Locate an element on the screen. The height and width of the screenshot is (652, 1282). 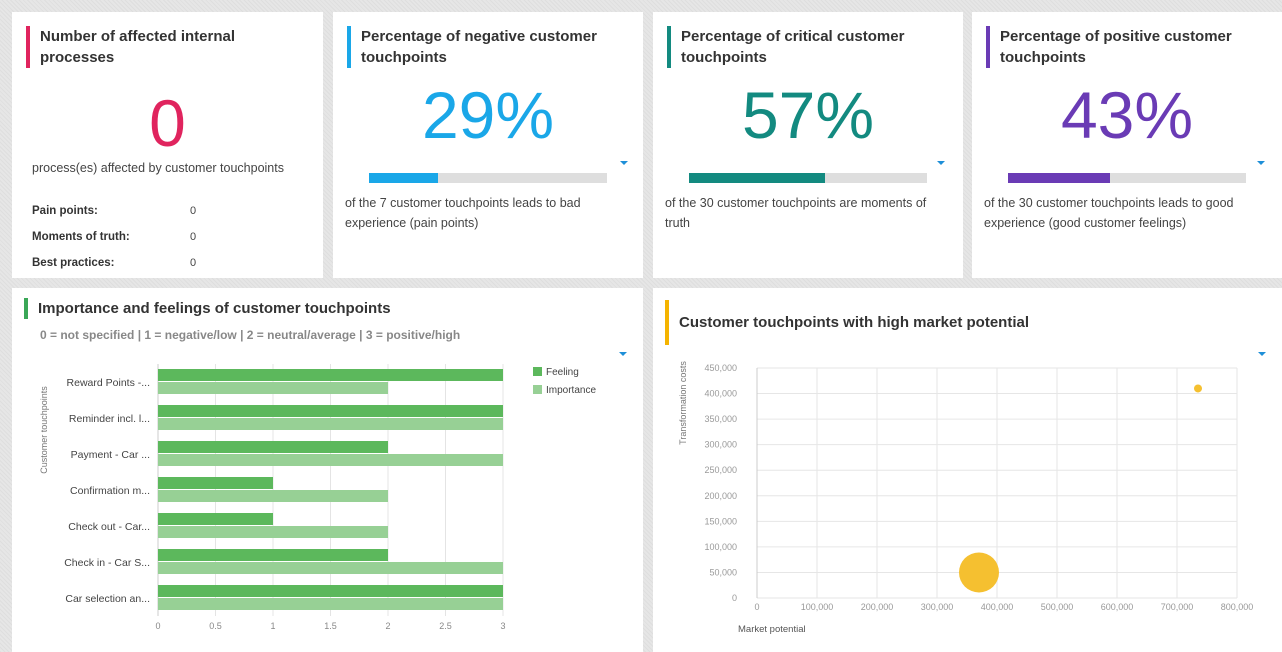
tile-title-line: processes is located at coordinates (77, 57).